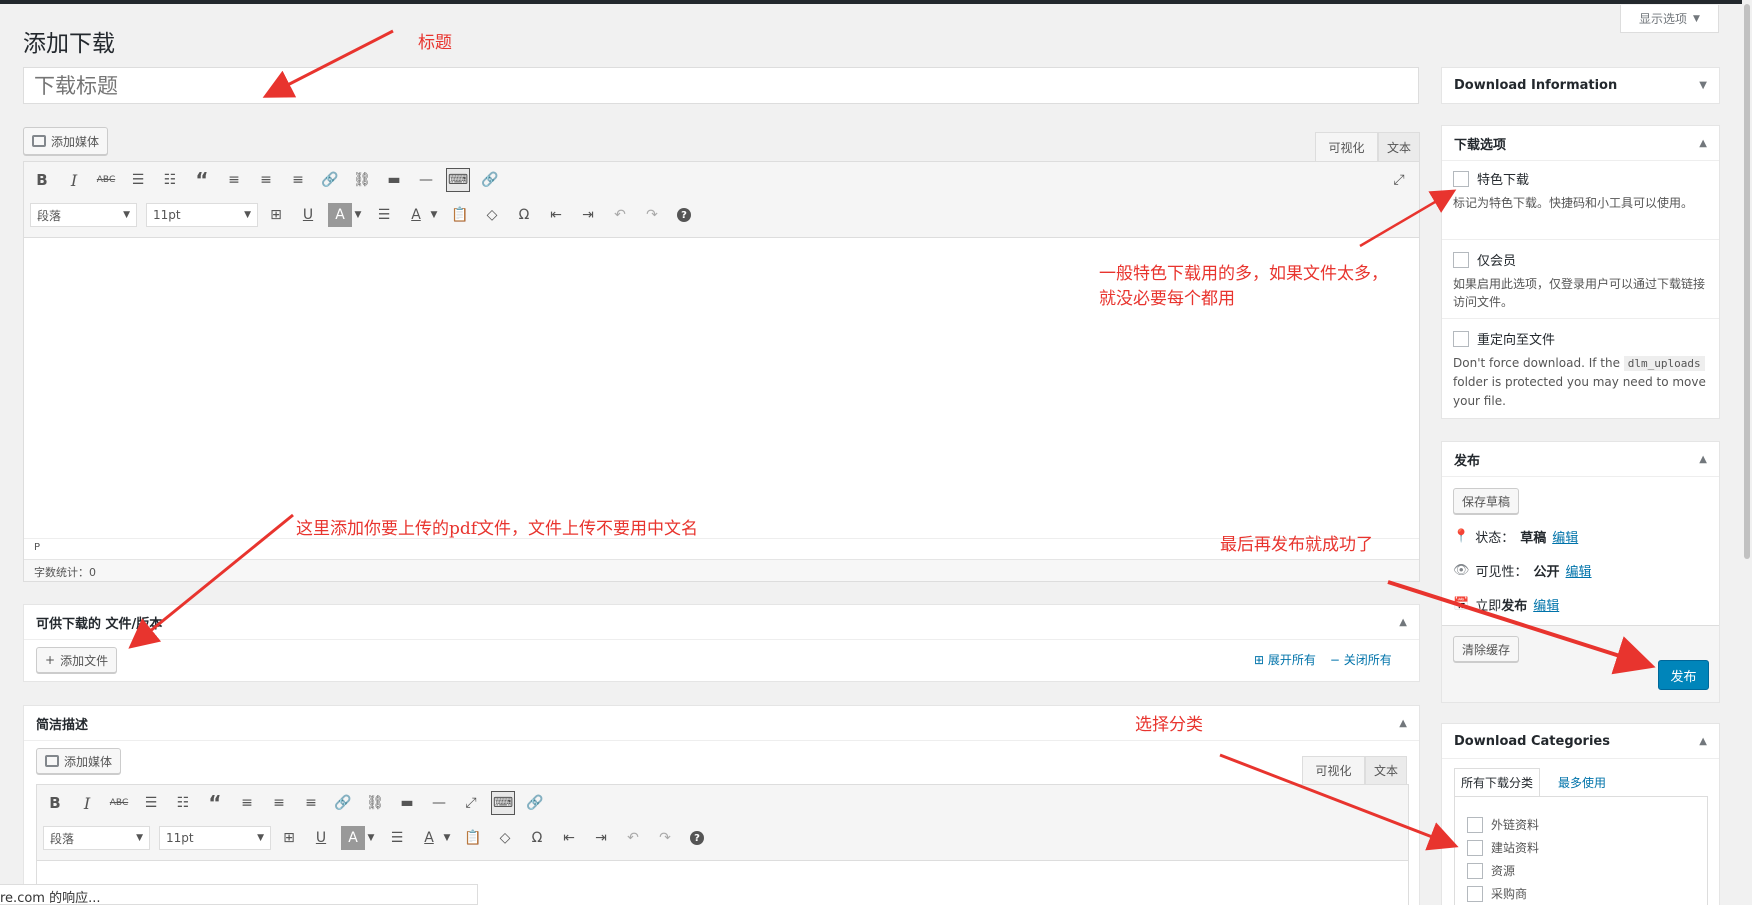  I want to click on title-arrow, so click(328, 63).